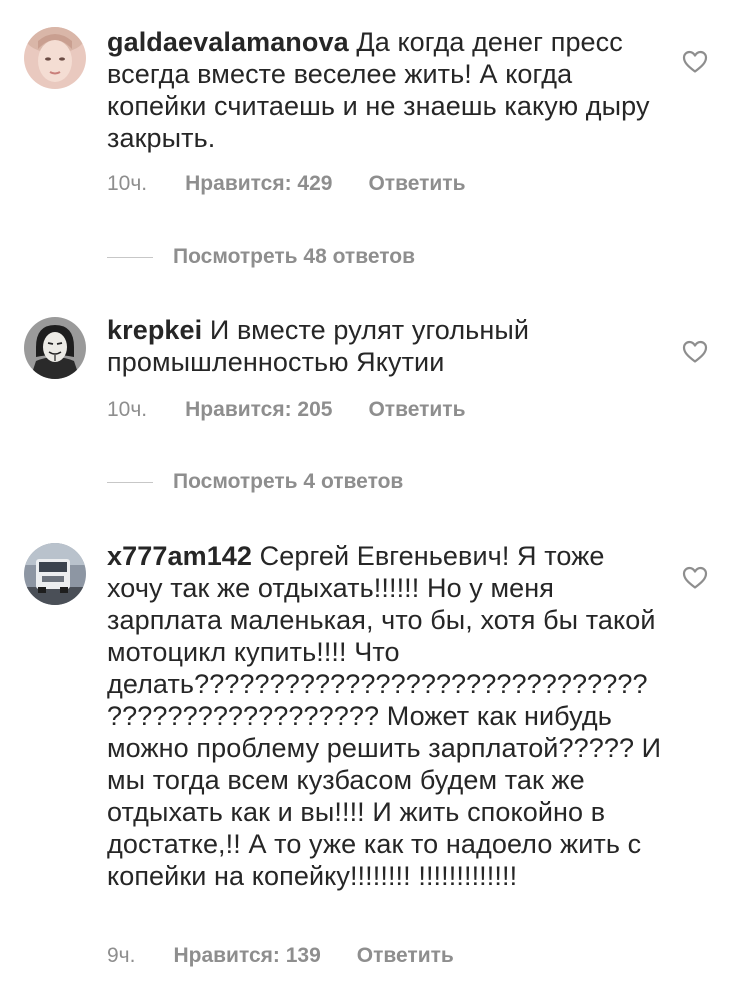 This screenshot has width=750, height=984. Describe the element at coordinates (294, 256) in the screenshot. I see `view-replies-label: Посмотреть 48 ответов` at that location.